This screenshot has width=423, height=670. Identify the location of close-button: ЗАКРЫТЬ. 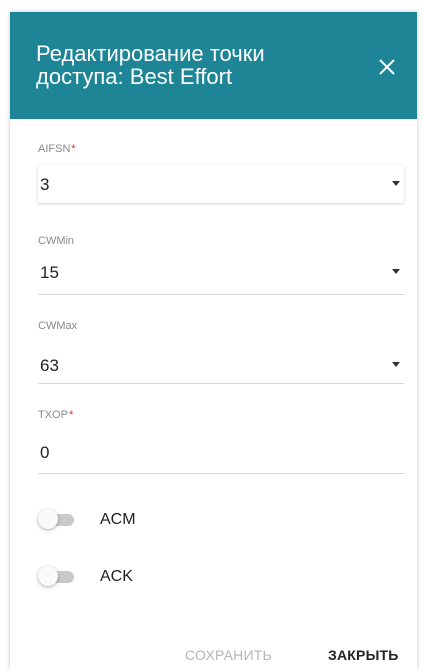
(363, 655).